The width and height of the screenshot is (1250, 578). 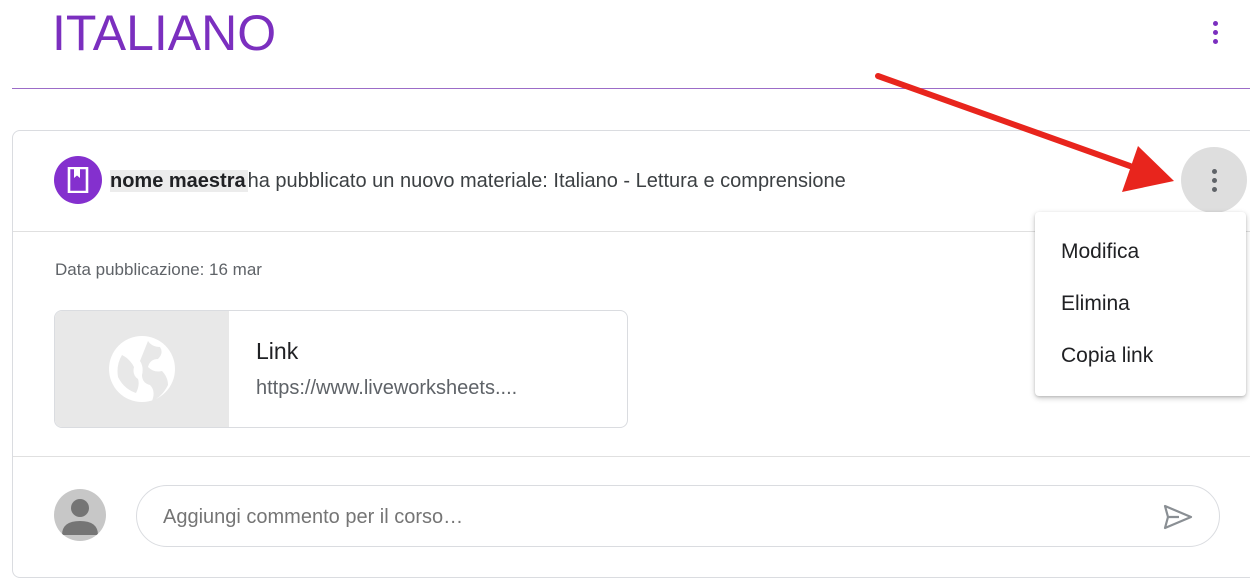 I want to click on header-divider, so click(x=631, y=88).